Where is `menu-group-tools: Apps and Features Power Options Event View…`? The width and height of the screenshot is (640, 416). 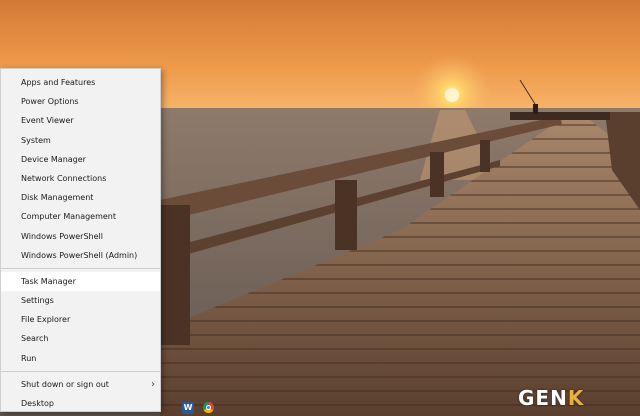 menu-group-tools: Apps and Features Power Options Event View… is located at coordinates (80, 167).